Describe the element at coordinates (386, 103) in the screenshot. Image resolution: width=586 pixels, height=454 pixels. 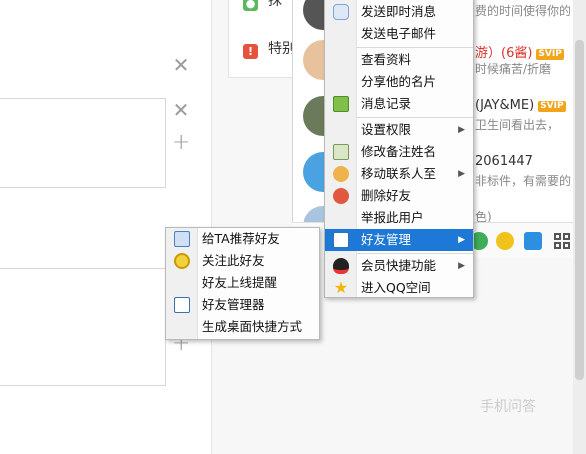
I see `menu-item-label: 消息记录` at that location.